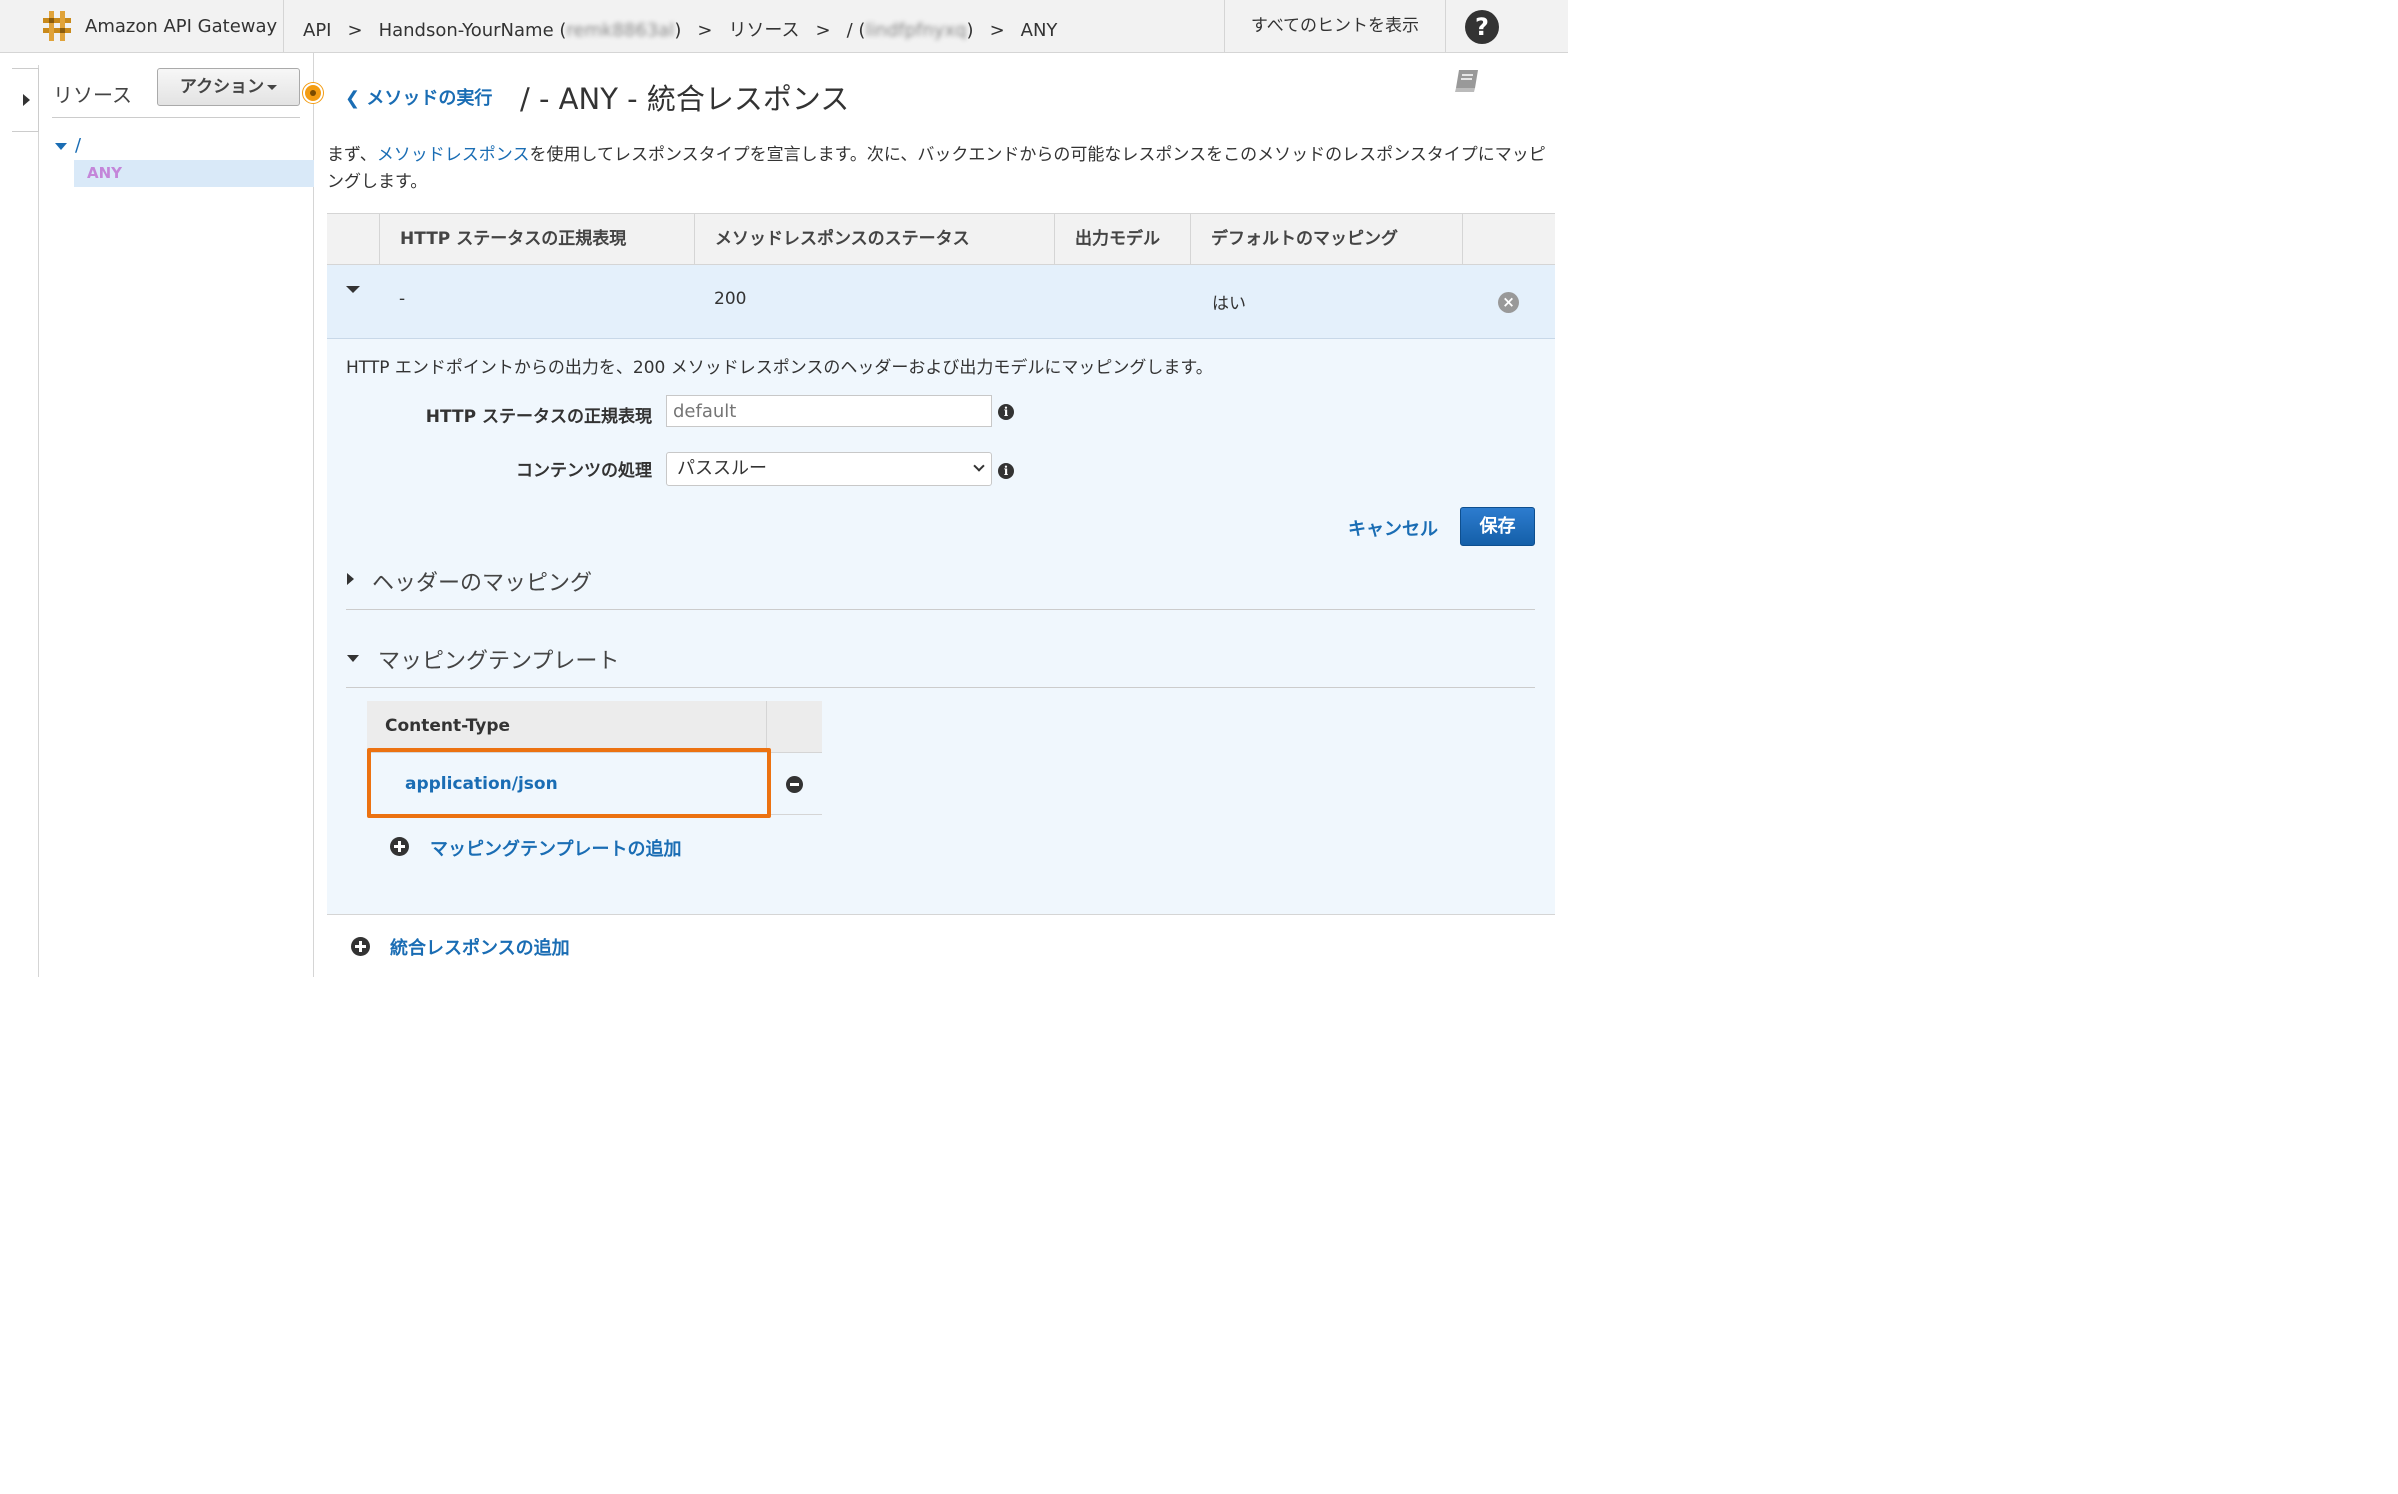 This screenshot has width=2398, height=1494. I want to click on back-link-label: メソッドの実行, so click(429, 98).